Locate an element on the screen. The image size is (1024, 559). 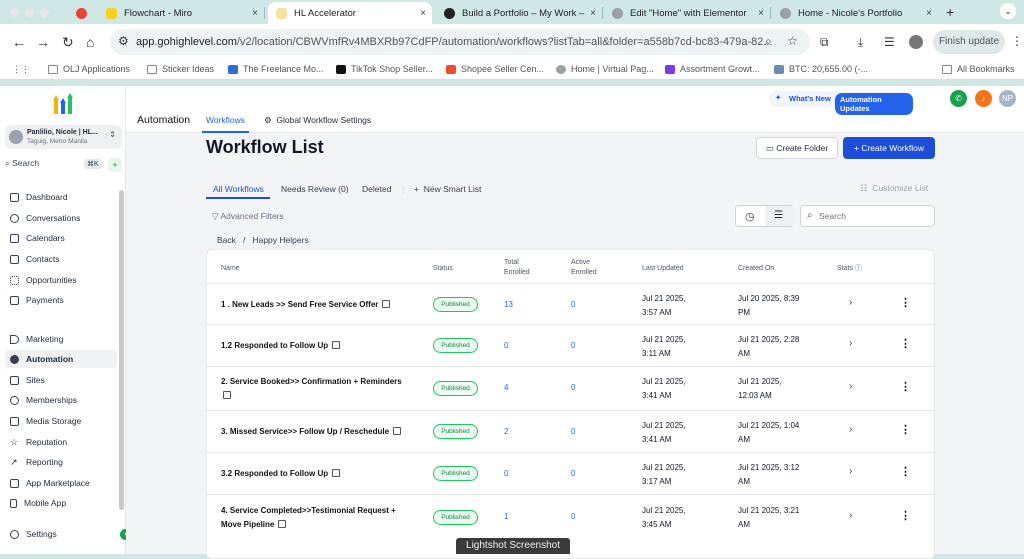
col-status: Status is located at coordinates (443, 269).